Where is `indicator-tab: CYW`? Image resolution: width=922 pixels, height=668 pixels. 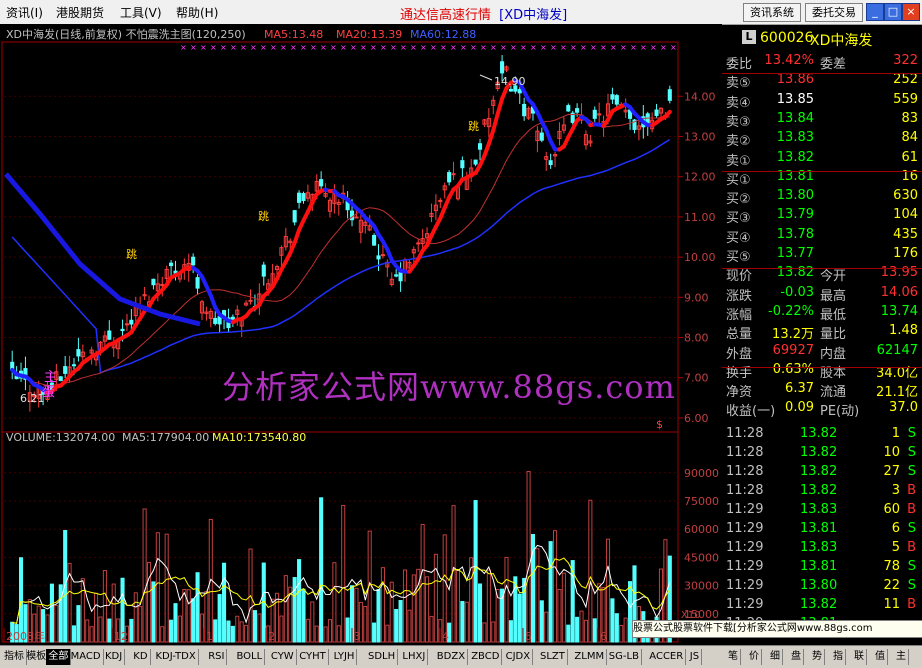
indicator-tab: CYW is located at coordinates (283, 657).